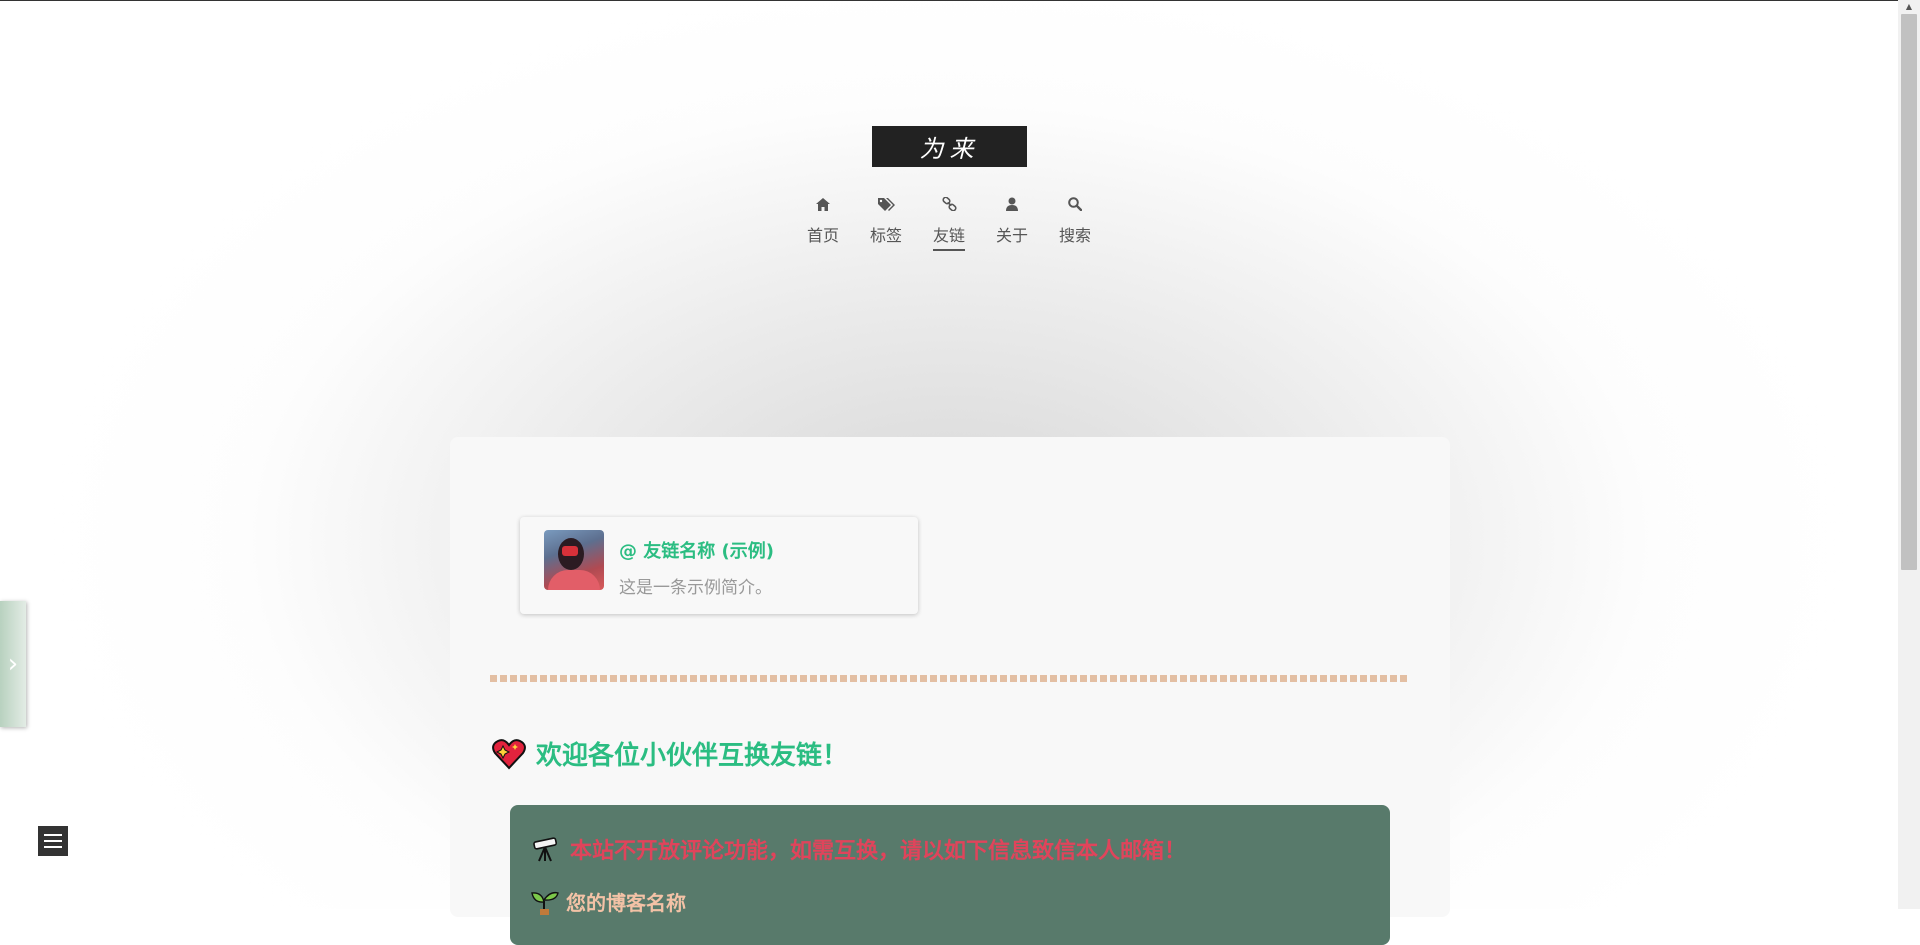 This screenshot has height=945, width=1920. What do you see at coordinates (886, 206) in the screenshot?
I see `tags-icon` at bounding box center [886, 206].